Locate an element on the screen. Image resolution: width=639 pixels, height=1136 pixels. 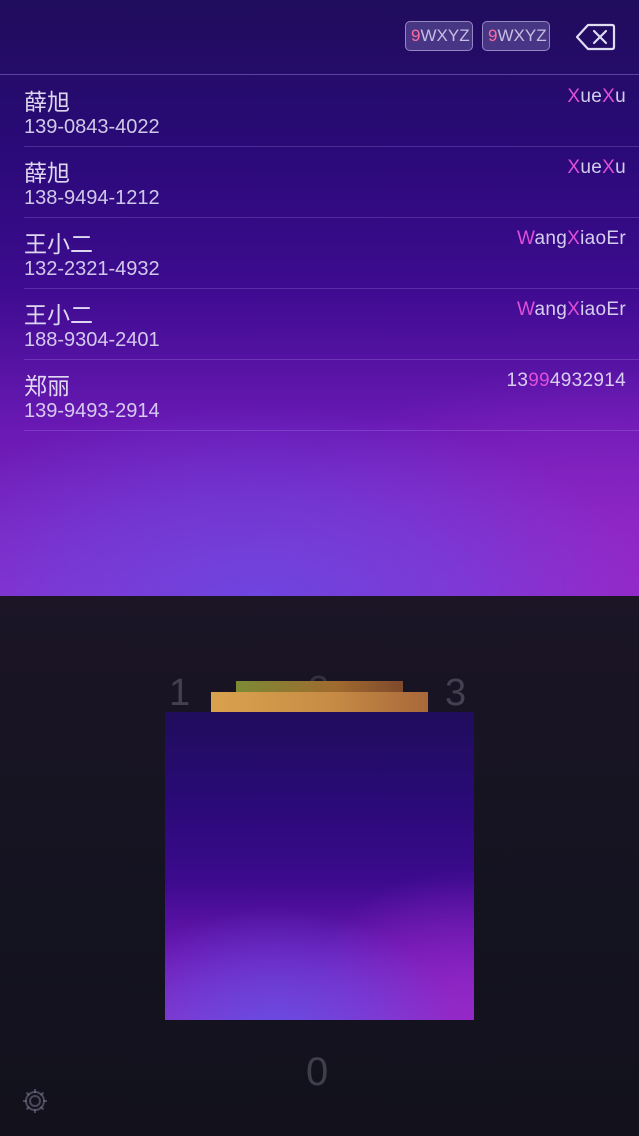
contact-phone: 188-9304-2401 is located at coordinates (92, 340).